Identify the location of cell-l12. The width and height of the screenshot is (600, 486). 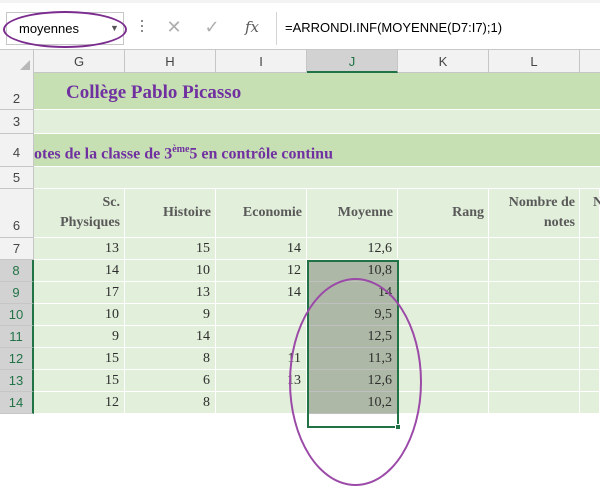
(534, 359).